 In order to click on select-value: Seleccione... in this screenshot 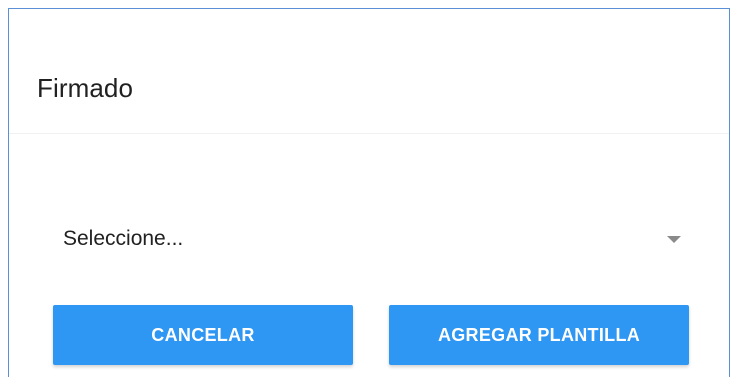, I will do `click(123, 238)`.